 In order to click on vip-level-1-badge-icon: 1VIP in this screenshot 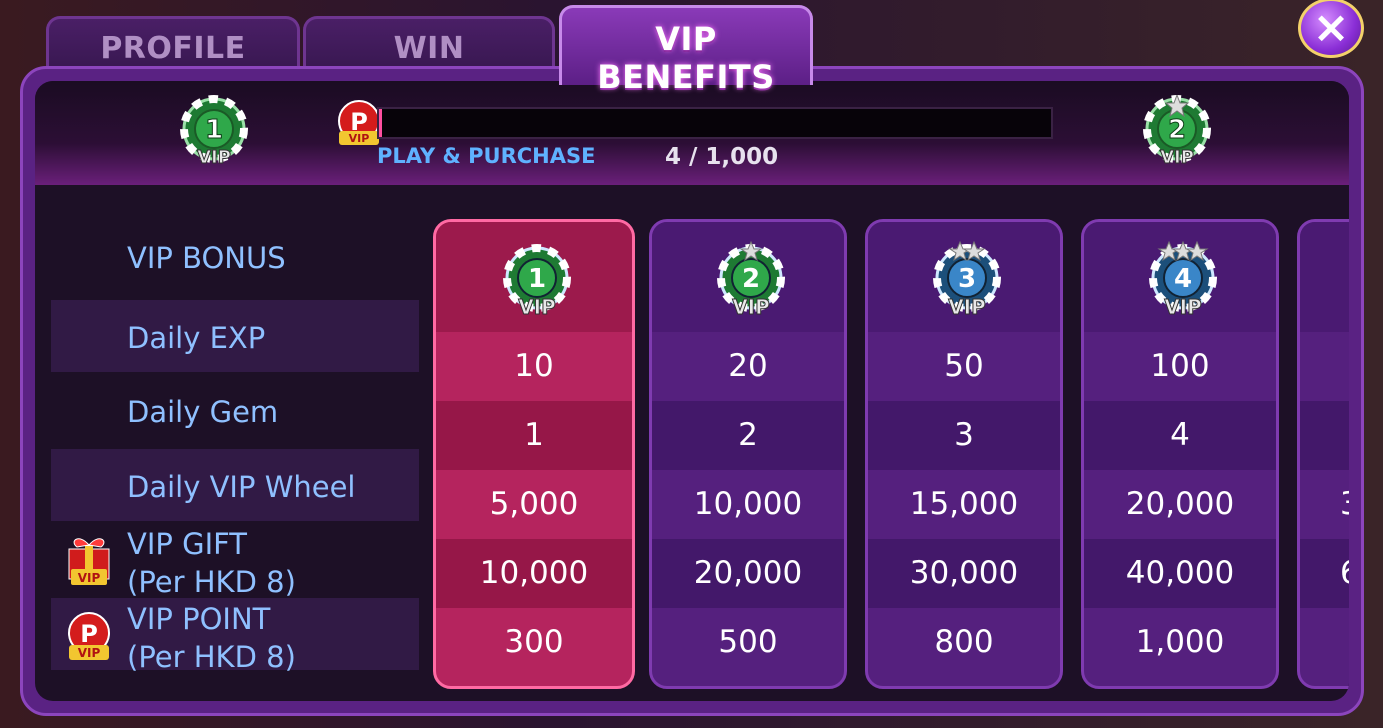, I will do `click(537, 282)`.